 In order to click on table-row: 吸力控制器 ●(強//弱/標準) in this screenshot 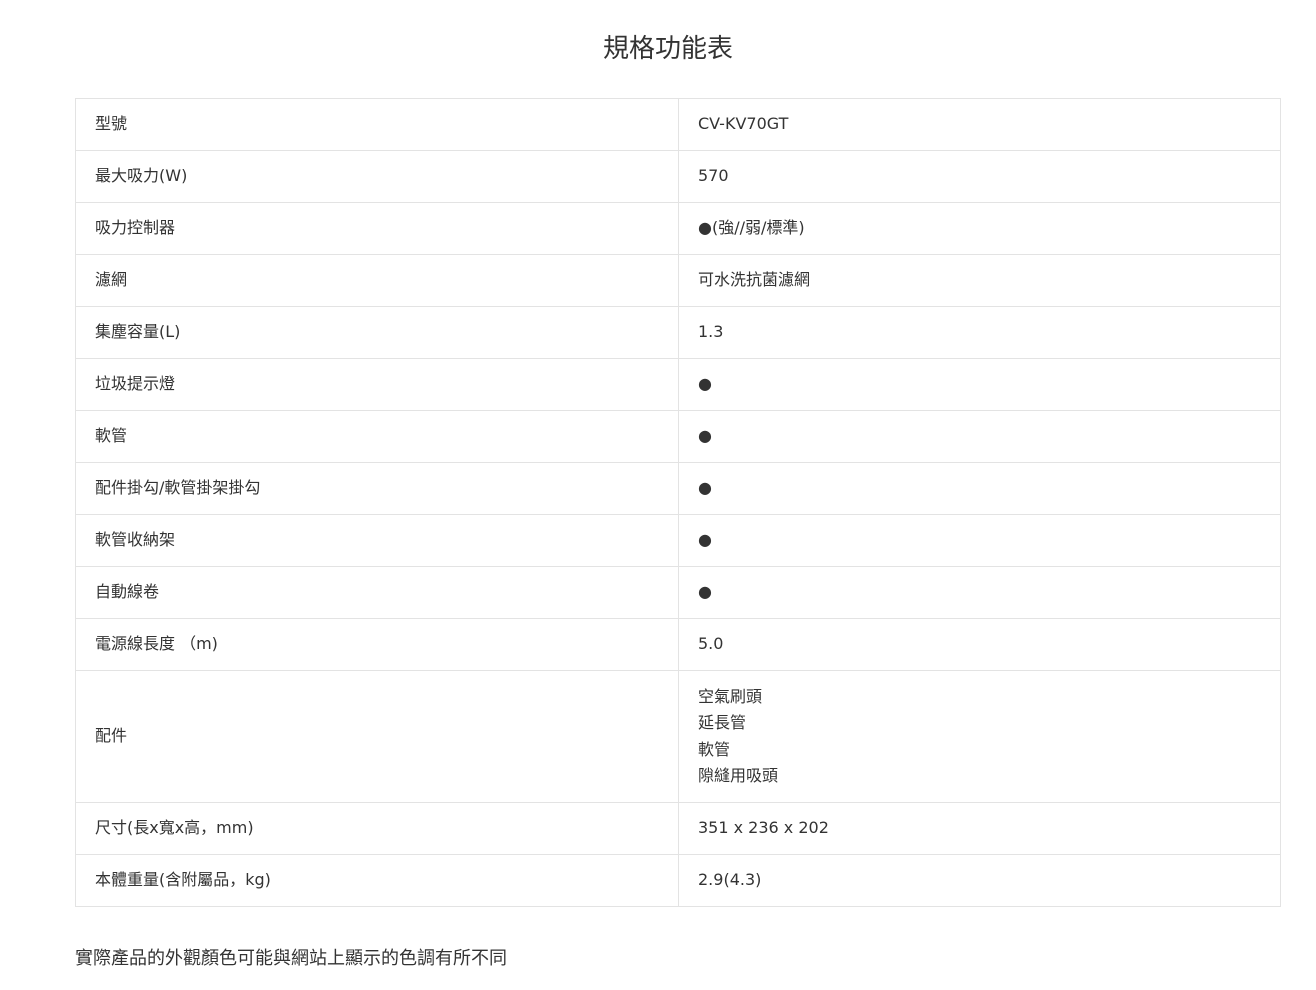, I will do `click(678, 228)`.